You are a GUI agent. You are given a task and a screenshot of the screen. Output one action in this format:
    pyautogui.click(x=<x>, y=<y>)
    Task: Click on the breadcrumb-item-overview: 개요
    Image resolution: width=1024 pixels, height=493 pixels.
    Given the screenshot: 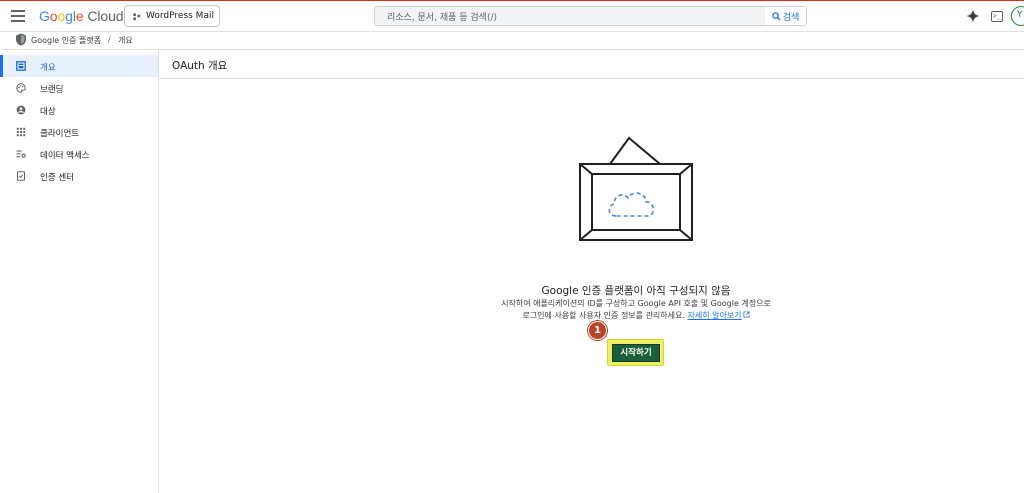 What is the action you would take?
    pyautogui.click(x=125, y=40)
    